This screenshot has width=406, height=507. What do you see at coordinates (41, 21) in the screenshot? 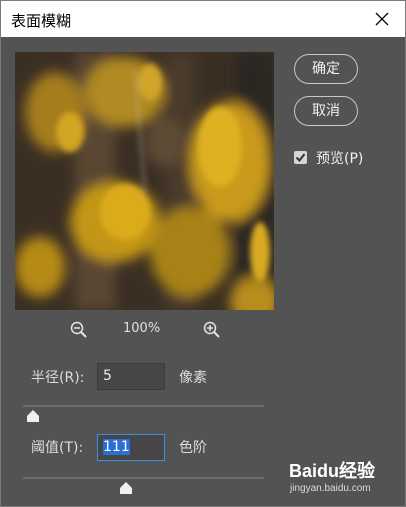
I see `dialog-title: 表面模糊` at bounding box center [41, 21].